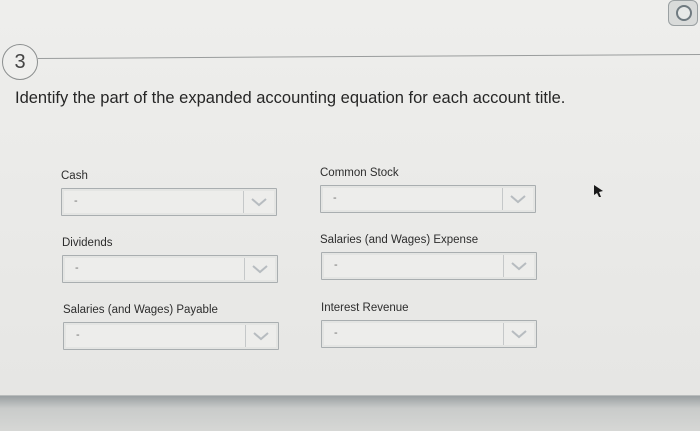 The image size is (700, 431). What do you see at coordinates (140, 310) in the screenshot?
I see `field-label-salaries-payable: Salaries (and Wages) Payable` at bounding box center [140, 310].